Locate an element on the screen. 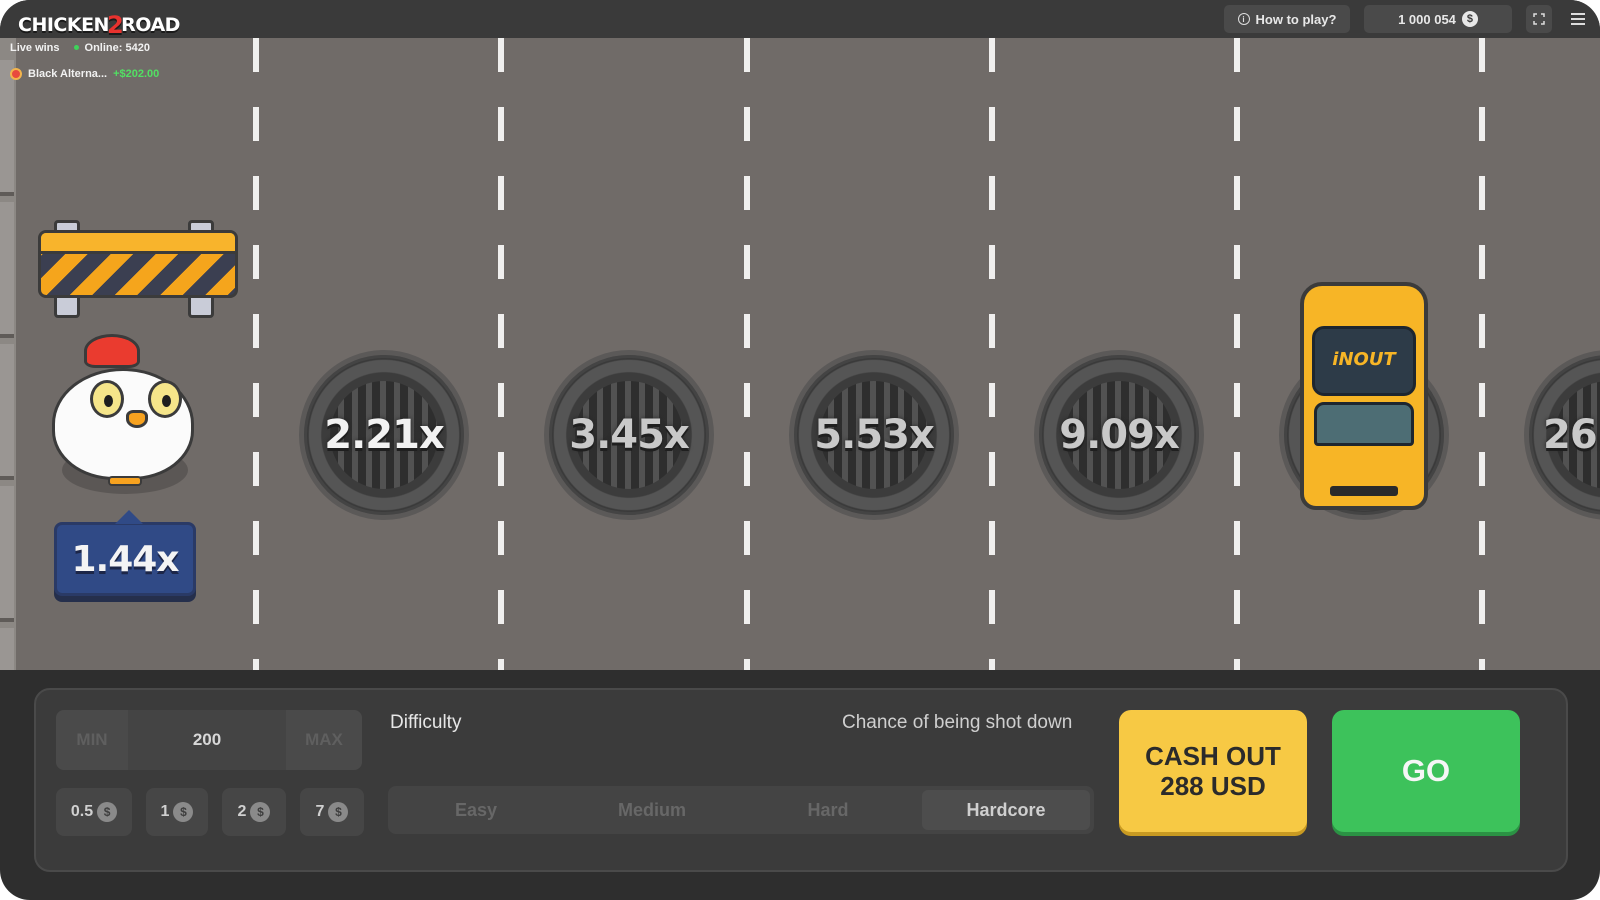 This screenshot has width=1600, height=900. win-amount: +$202.00 is located at coordinates (136, 74).